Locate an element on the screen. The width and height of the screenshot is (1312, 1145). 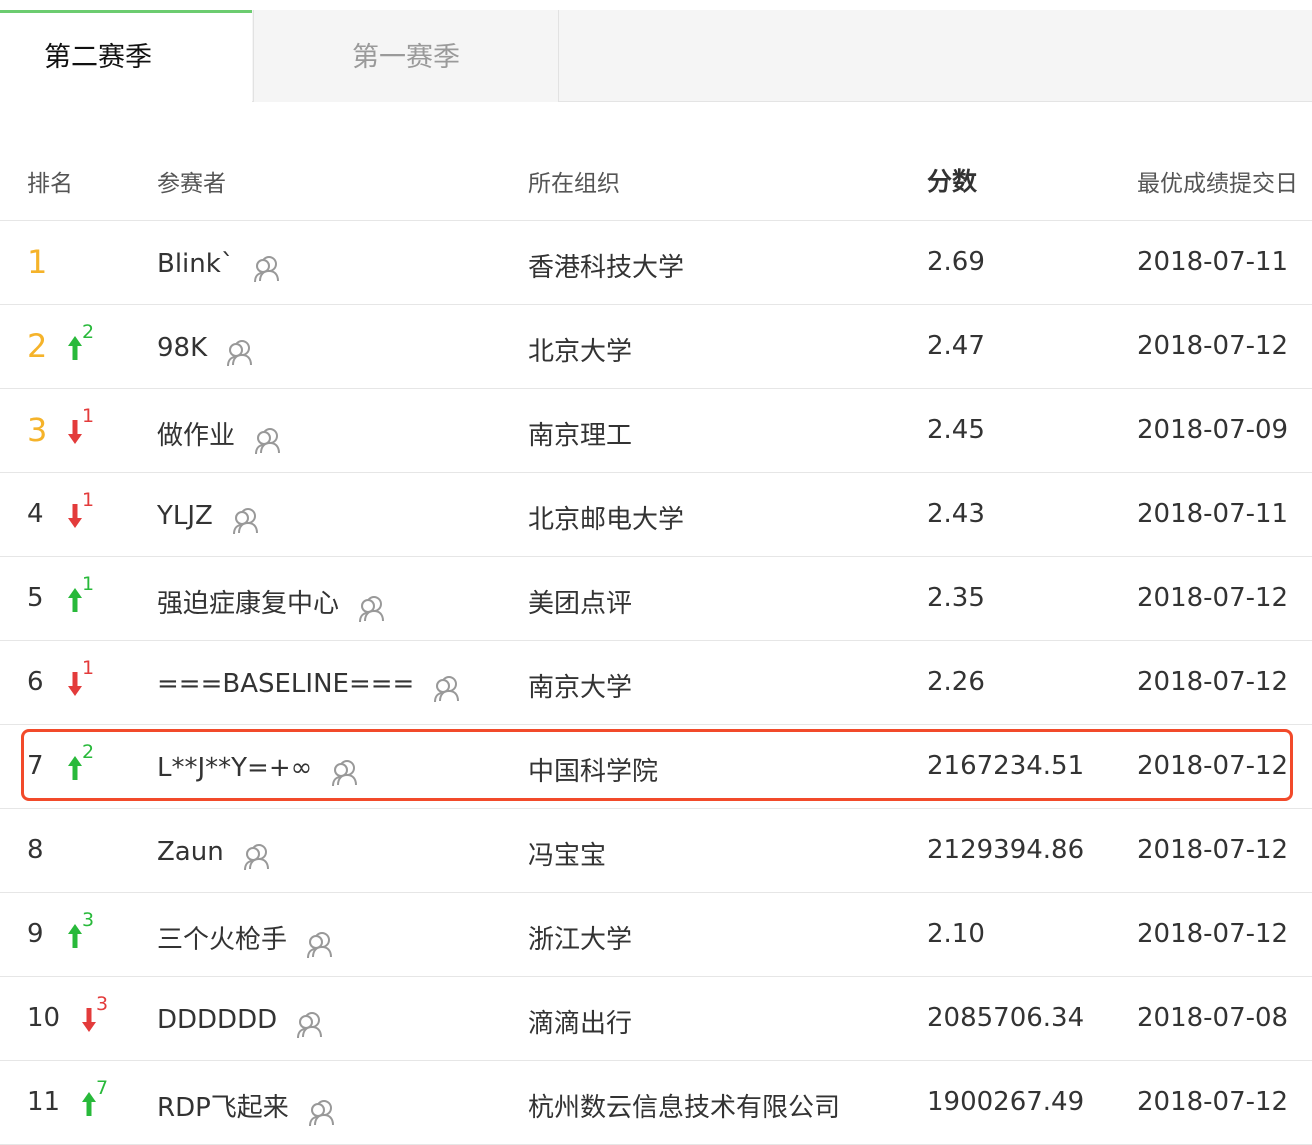
rank-change-value: 2 is located at coordinates (88, 752).